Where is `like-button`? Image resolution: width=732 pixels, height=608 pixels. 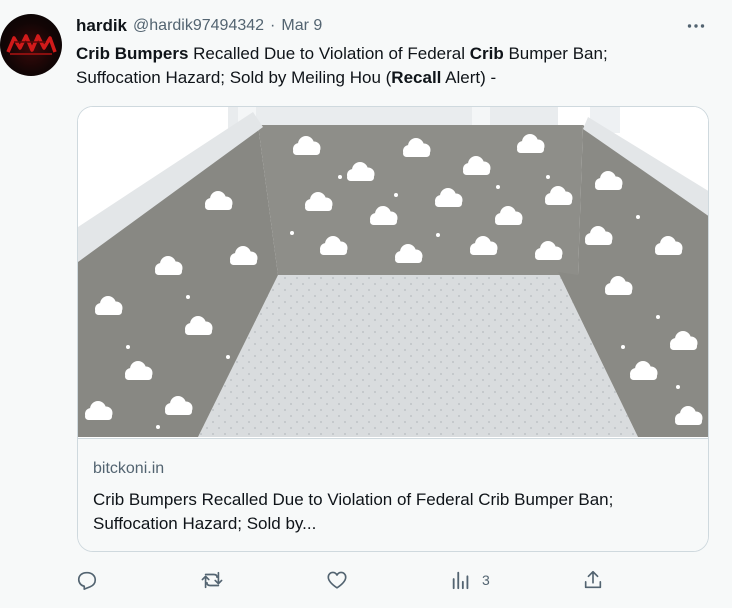
like-button is located at coordinates (337, 580).